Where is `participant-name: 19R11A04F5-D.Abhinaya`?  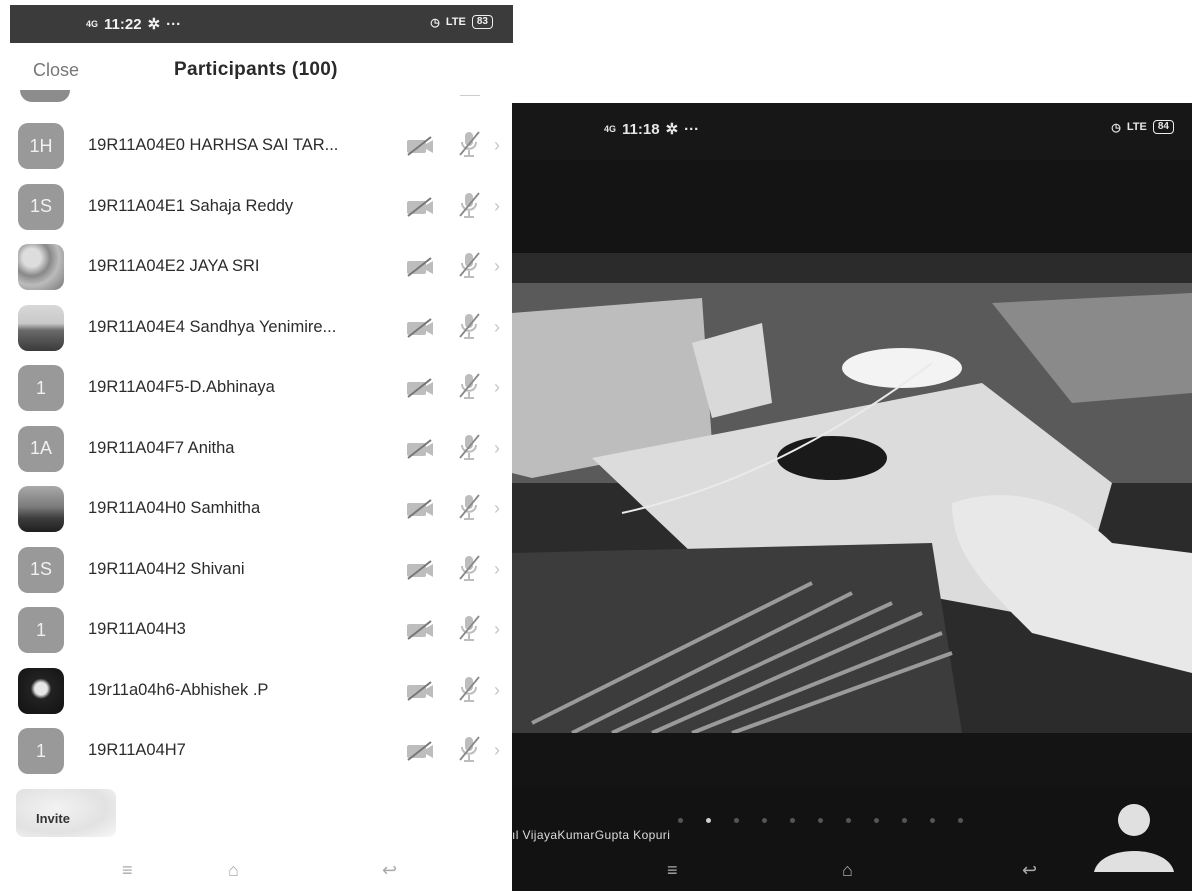
participant-name: 19R11A04F5-D.Abhinaya is located at coordinates (181, 387).